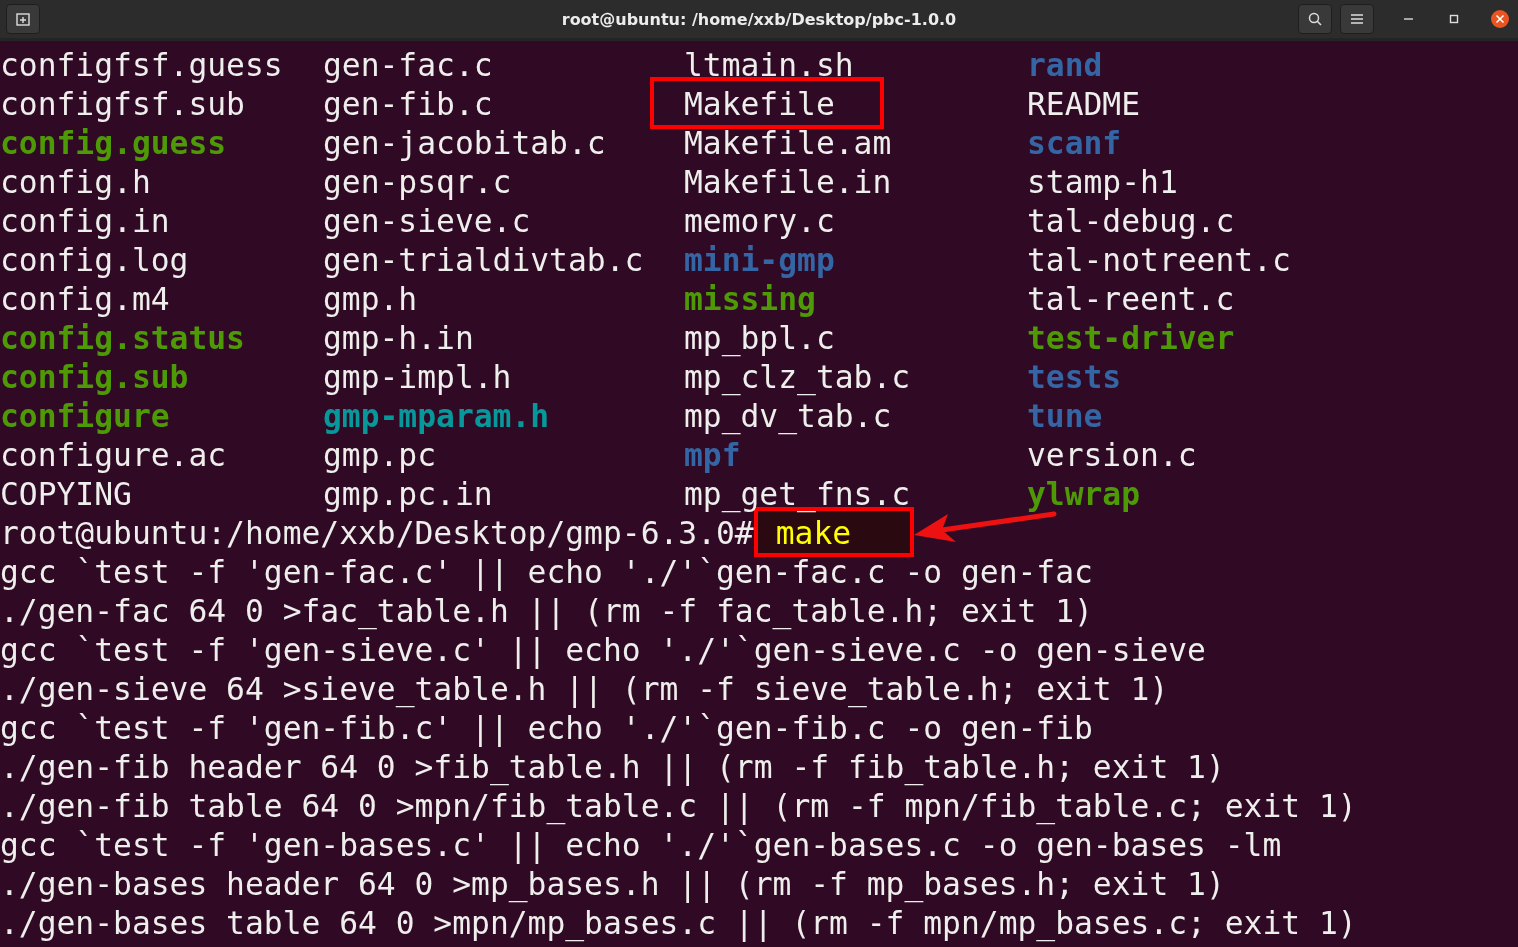 This screenshot has height=947, width=1518. What do you see at coordinates (584, 689) in the screenshot?
I see `output-line: ./gen-sieve 64 >sieve_table.h || (rm -f sieve_table.h; exit 1)` at bounding box center [584, 689].